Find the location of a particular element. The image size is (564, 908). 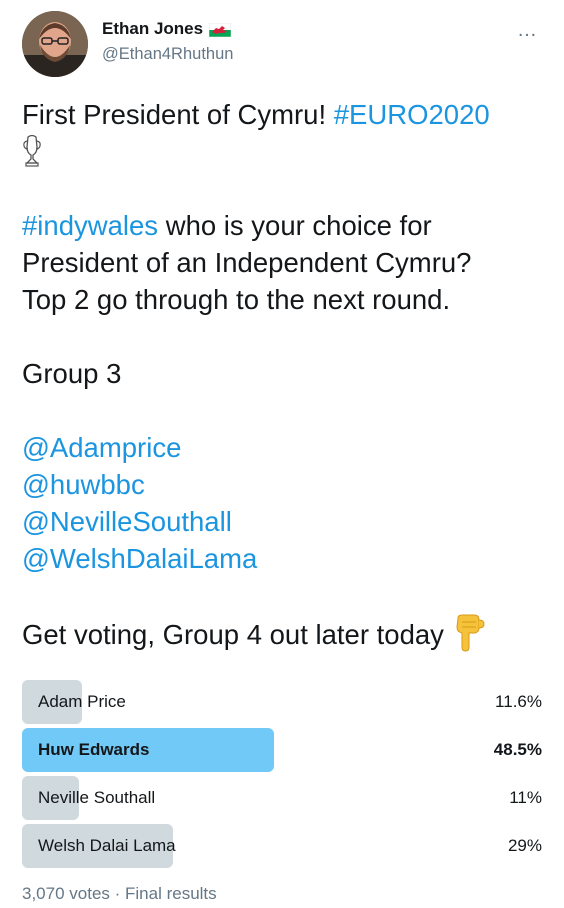

wales-flag-icon is located at coordinates (220, 30).